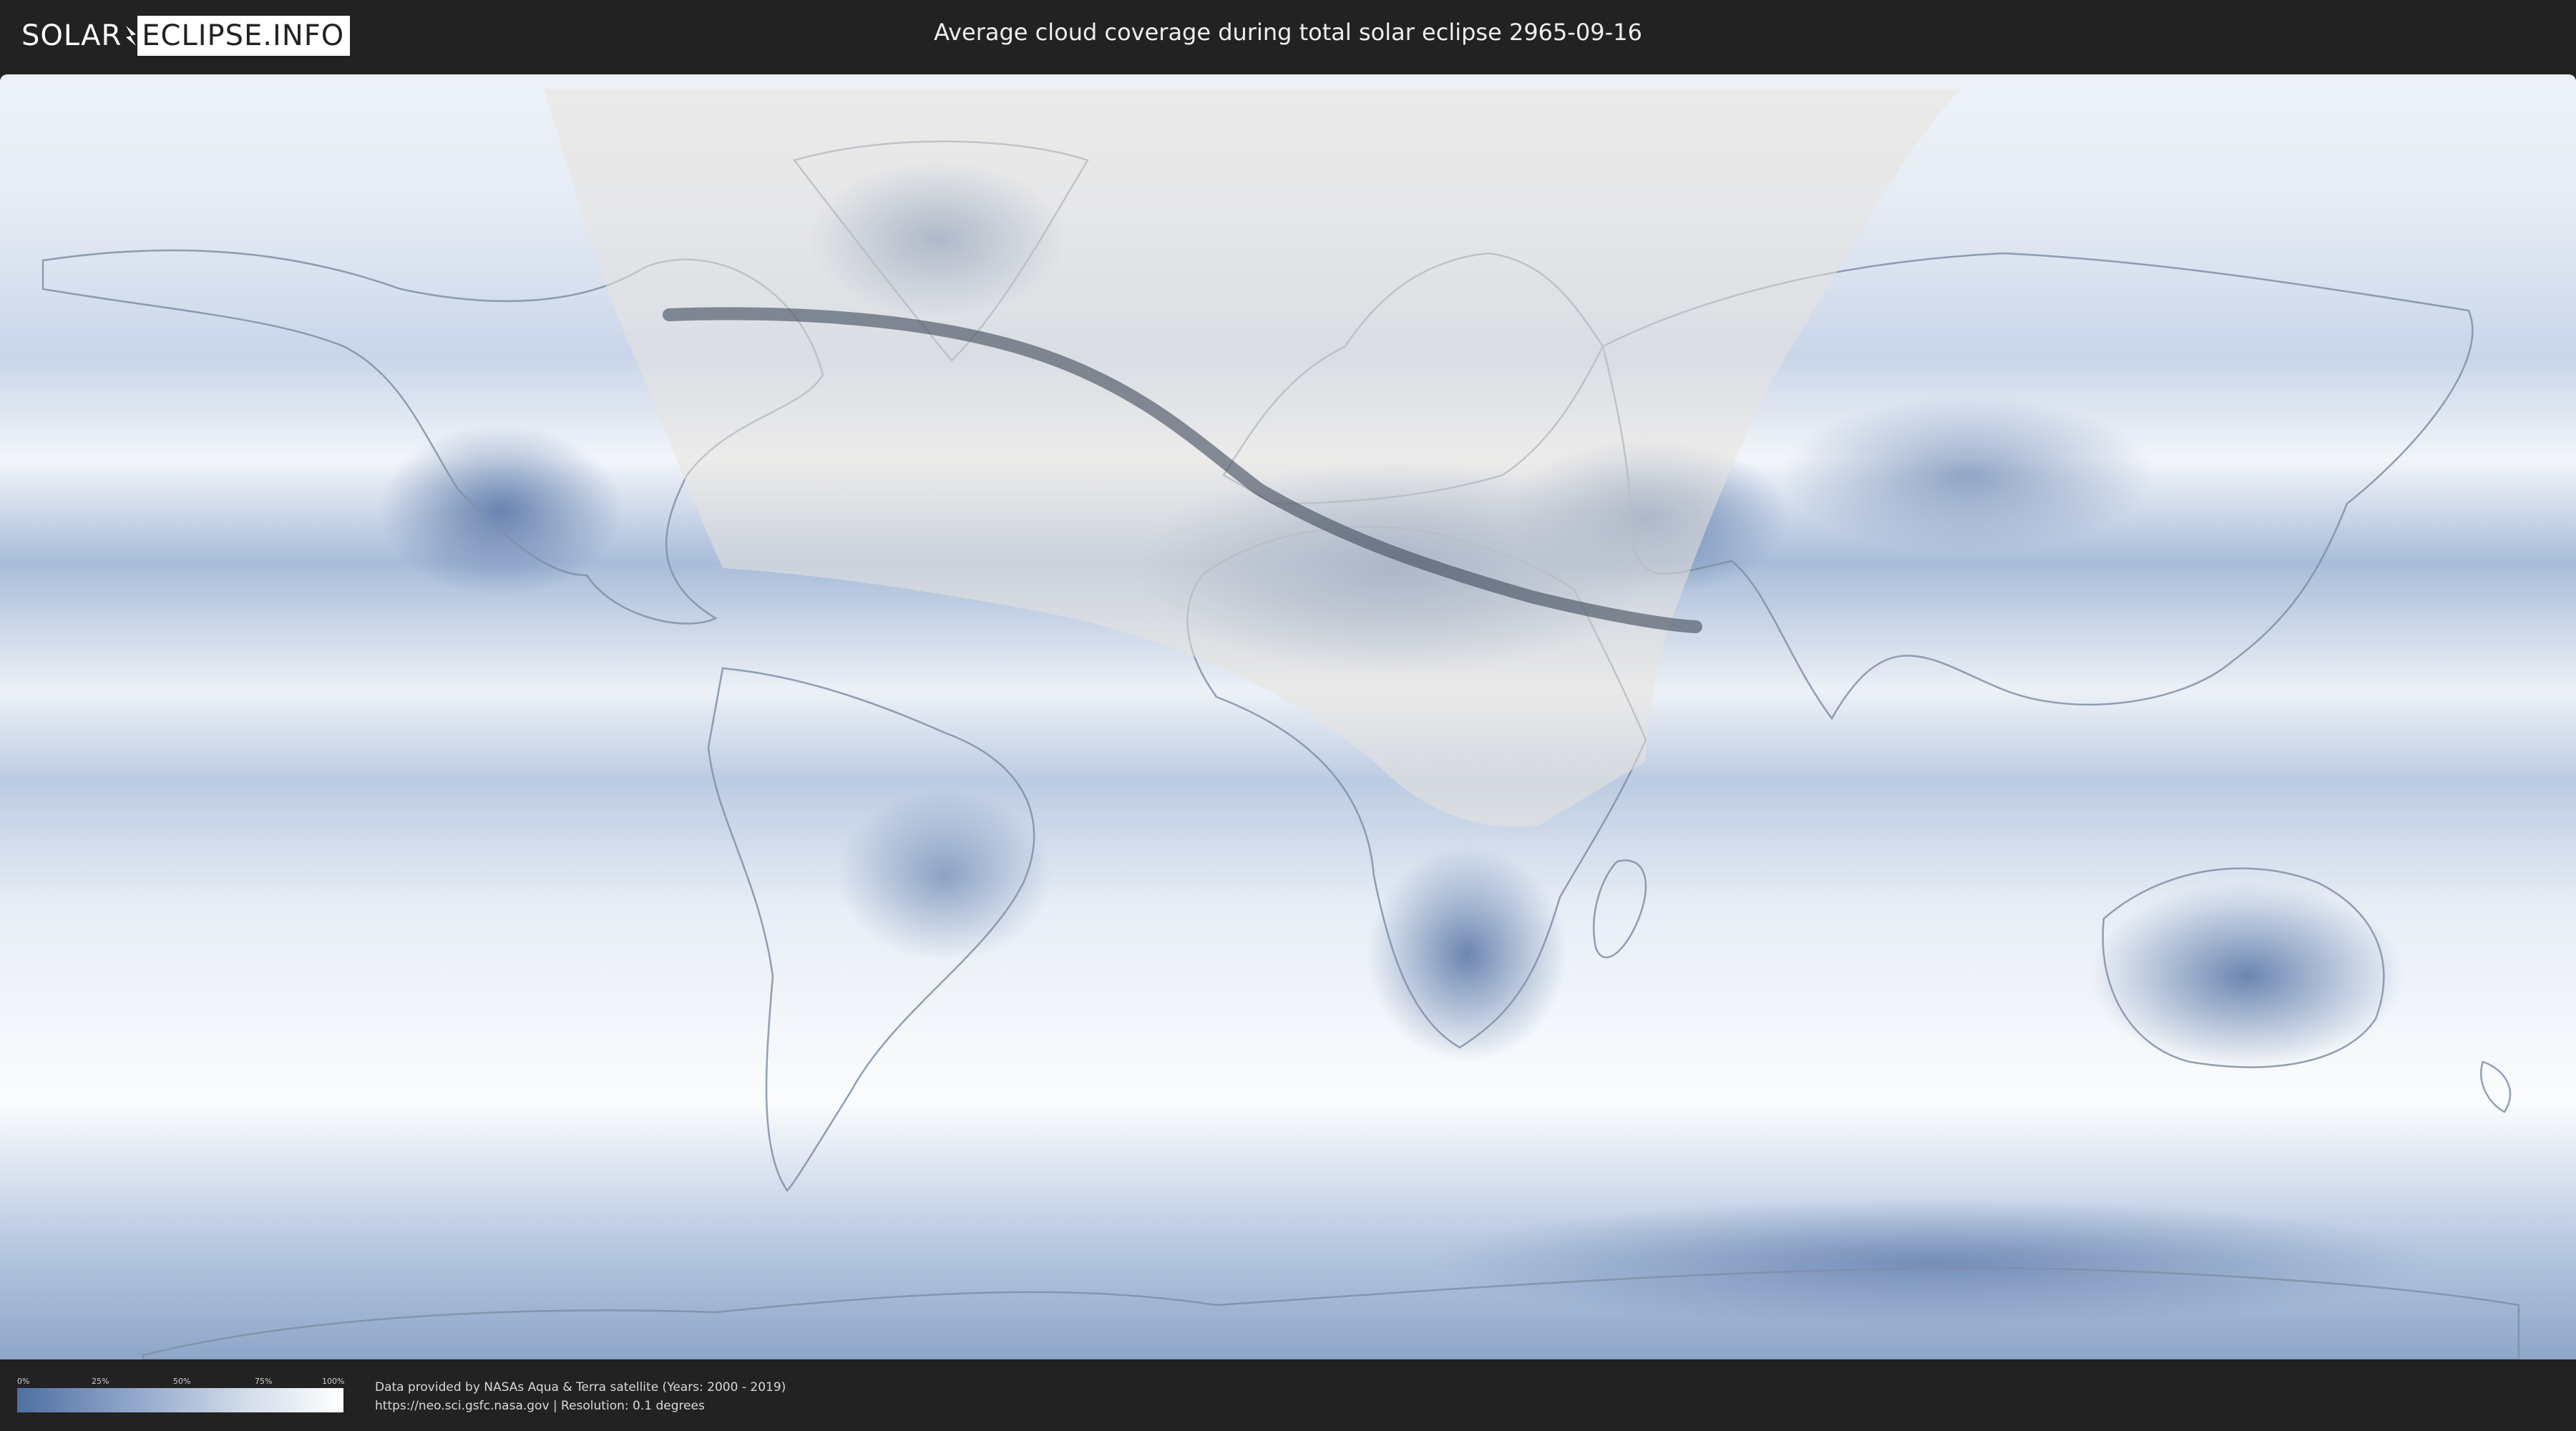 This screenshot has height=1431, width=2576. What do you see at coordinates (23, 1382) in the screenshot?
I see `legend-tick-0: 0%` at bounding box center [23, 1382].